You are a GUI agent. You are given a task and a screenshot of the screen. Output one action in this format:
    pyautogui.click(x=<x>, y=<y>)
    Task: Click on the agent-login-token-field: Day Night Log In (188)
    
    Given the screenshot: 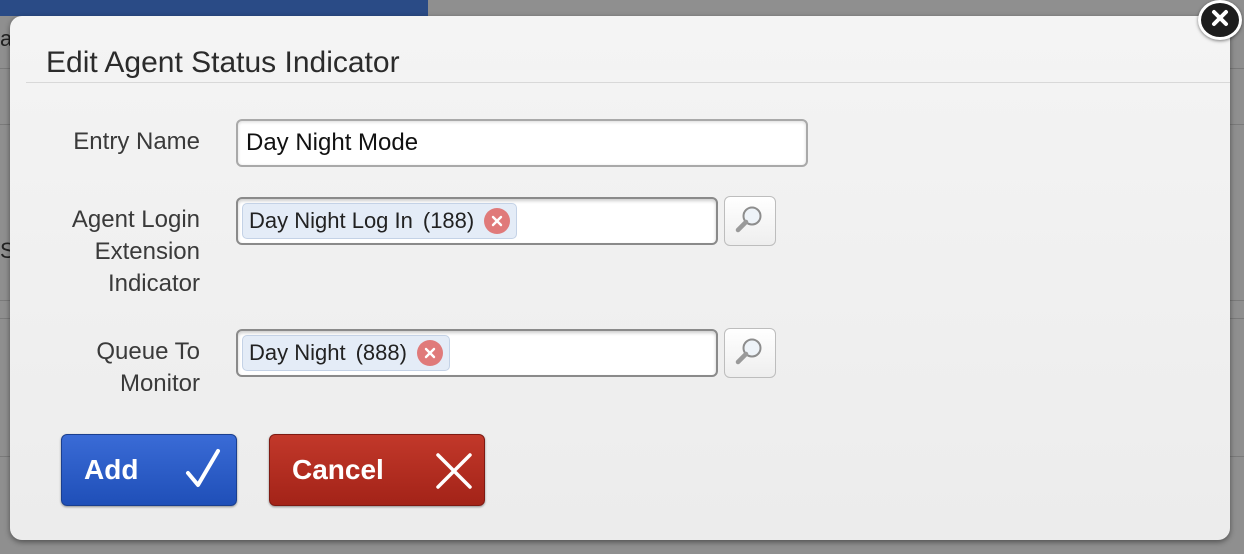 What is the action you would take?
    pyautogui.click(x=477, y=221)
    